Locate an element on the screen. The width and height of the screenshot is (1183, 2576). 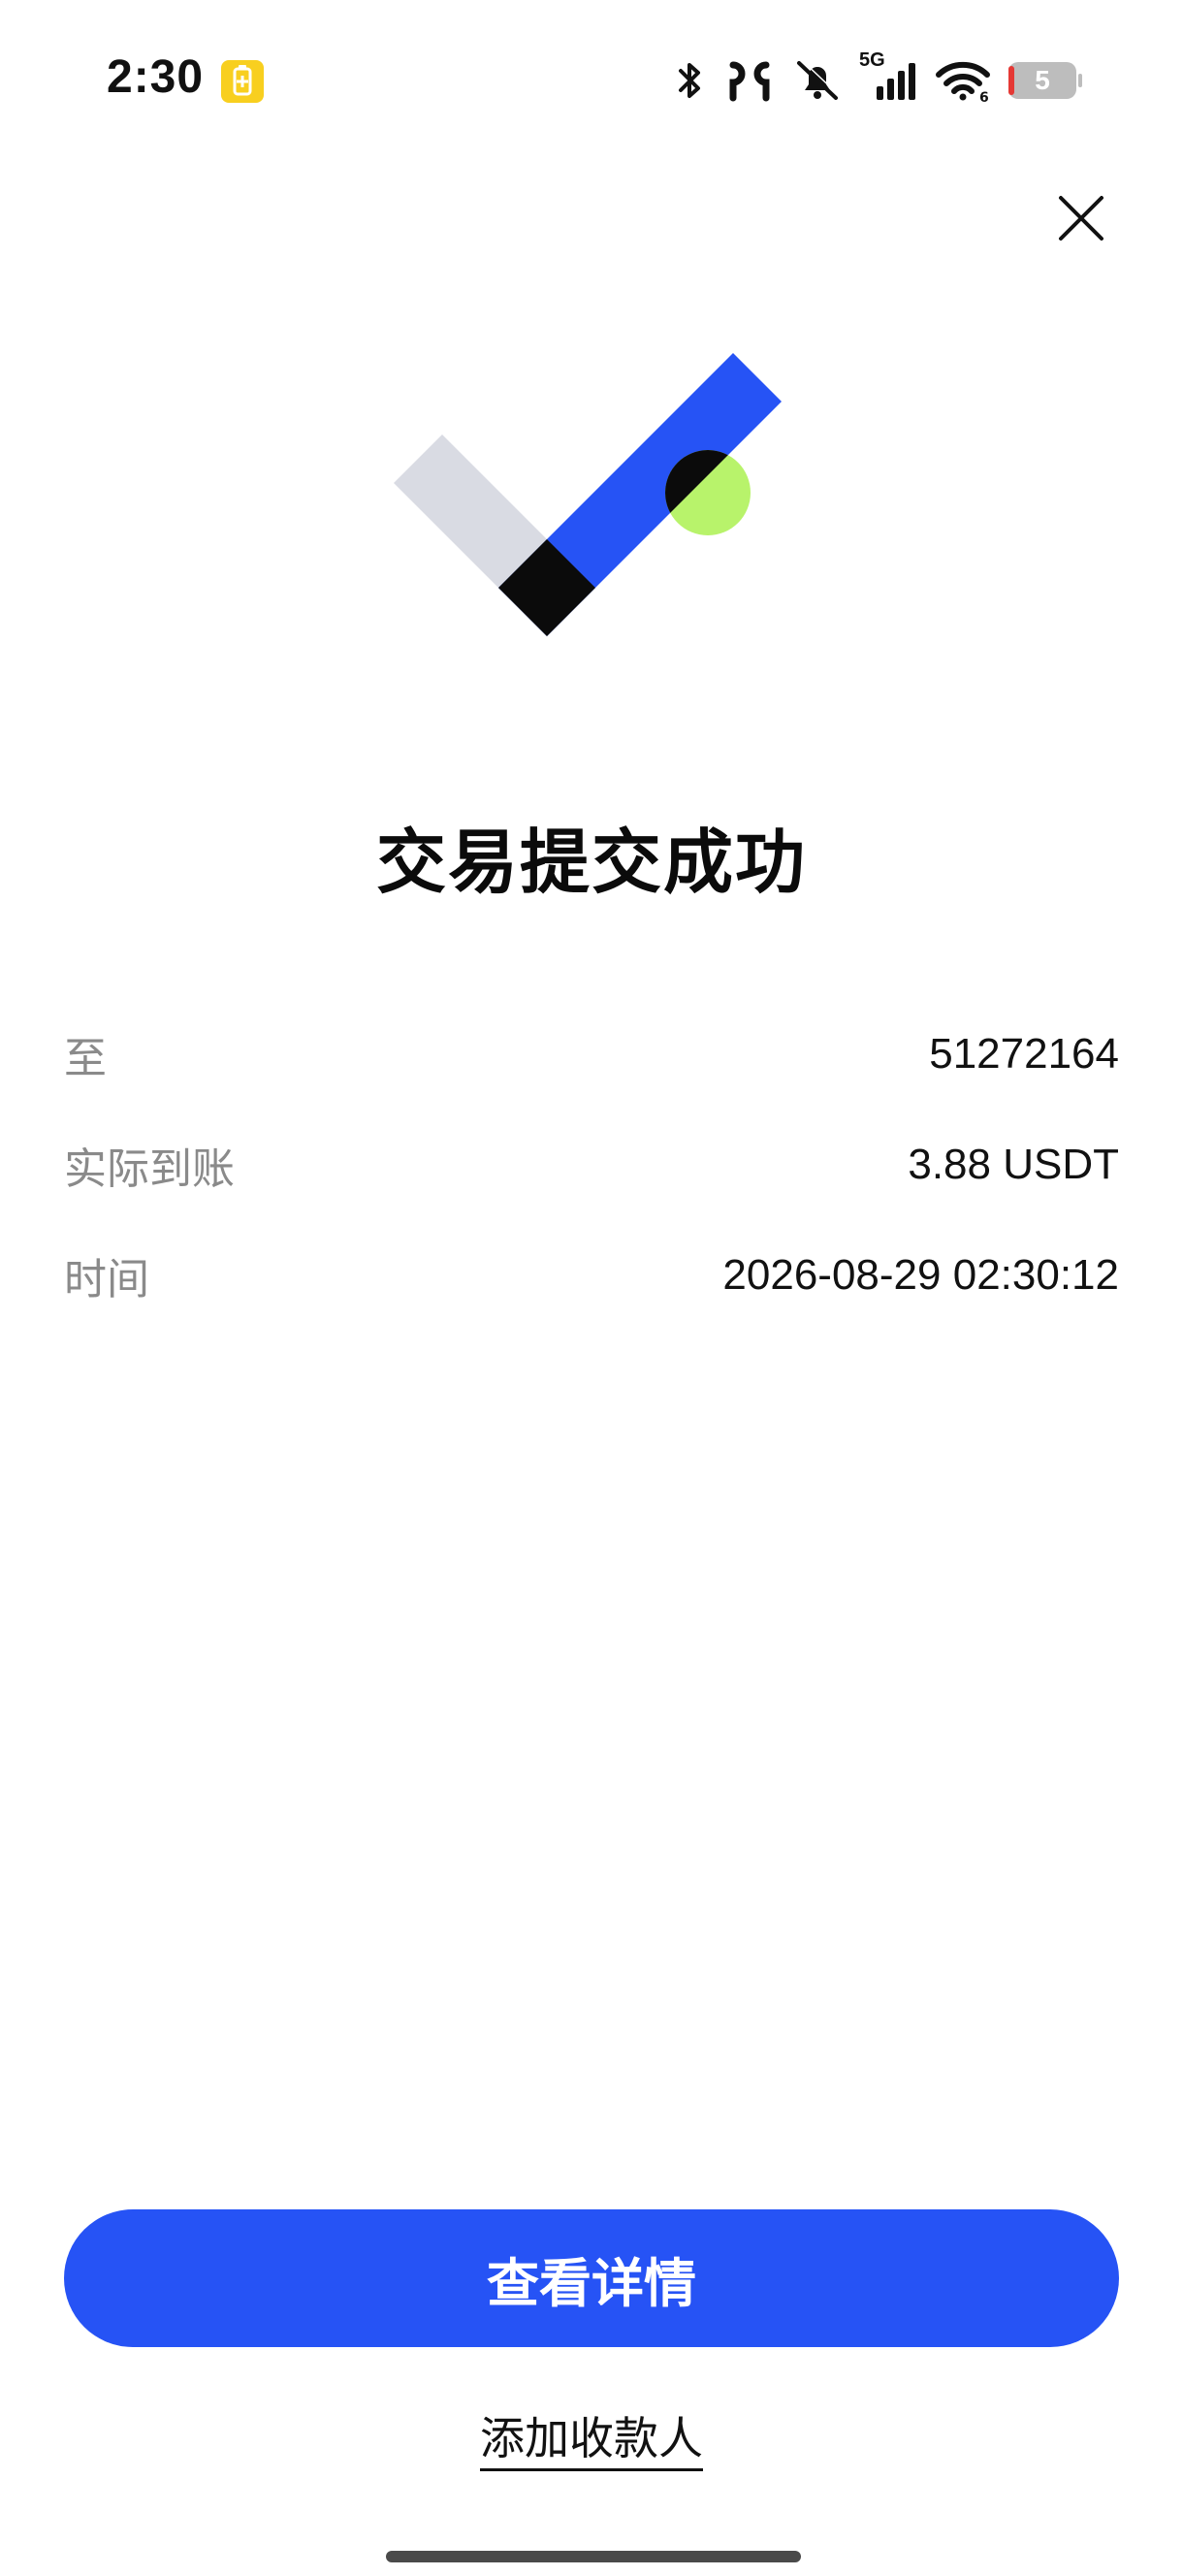
detail-row-recipient: 至 51272164 is located at coordinates (591, 1054).